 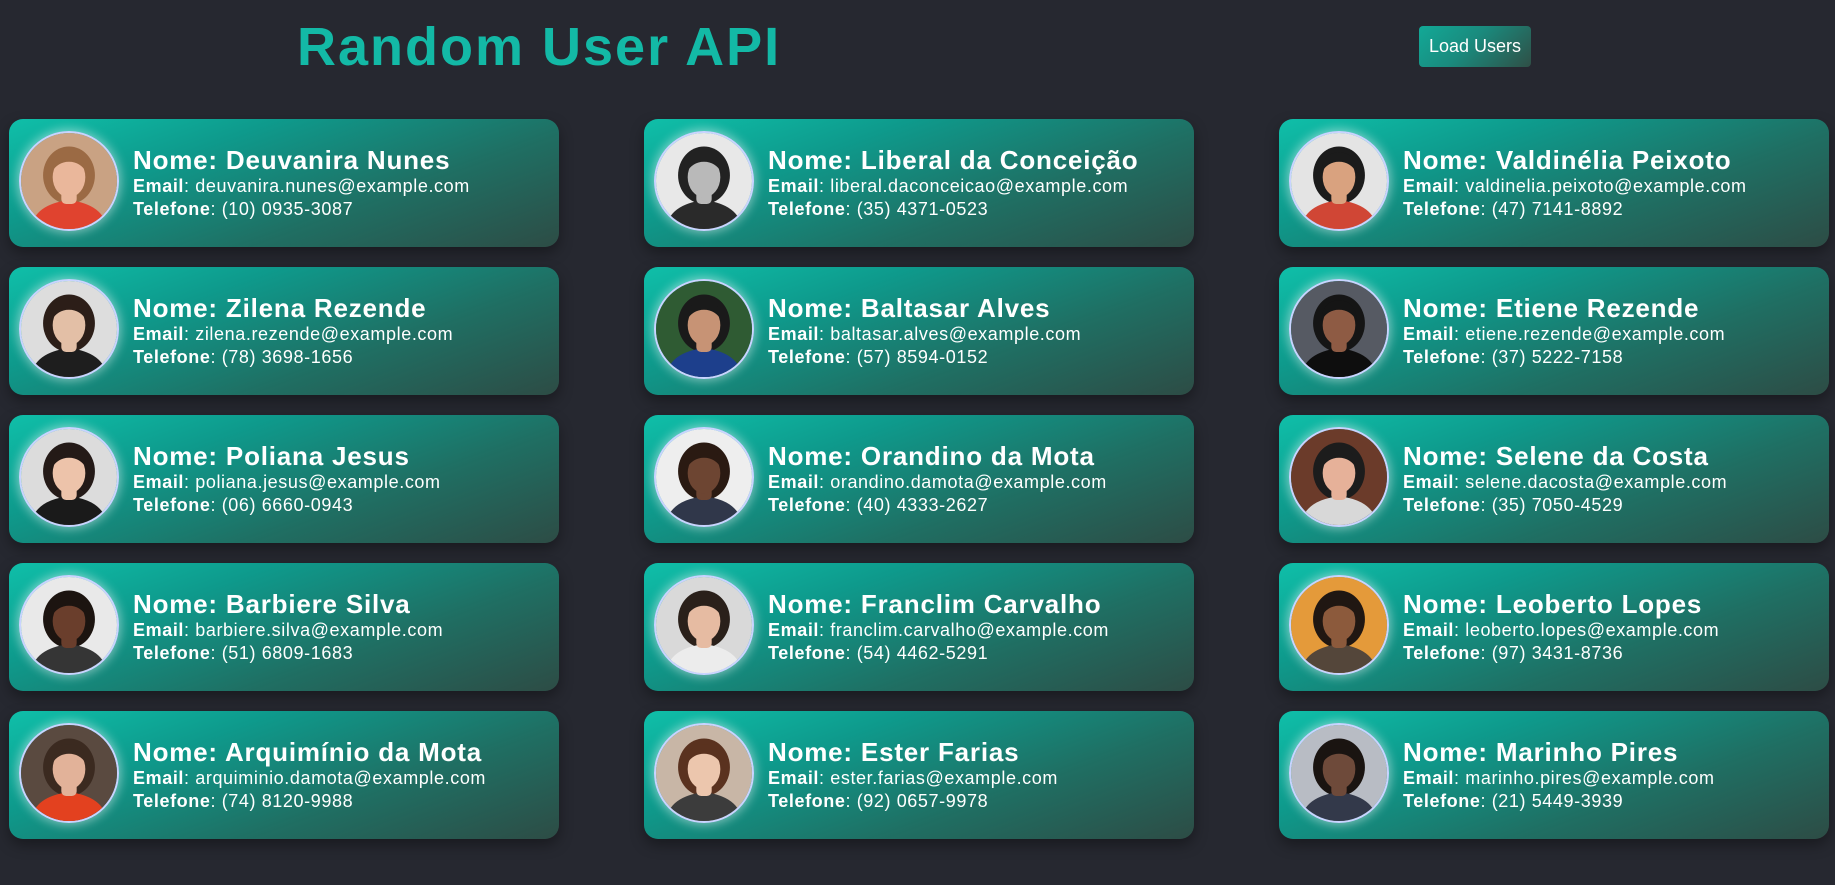 I want to click on user-name-value: Poliana Jesus, so click(x=317, y=456).